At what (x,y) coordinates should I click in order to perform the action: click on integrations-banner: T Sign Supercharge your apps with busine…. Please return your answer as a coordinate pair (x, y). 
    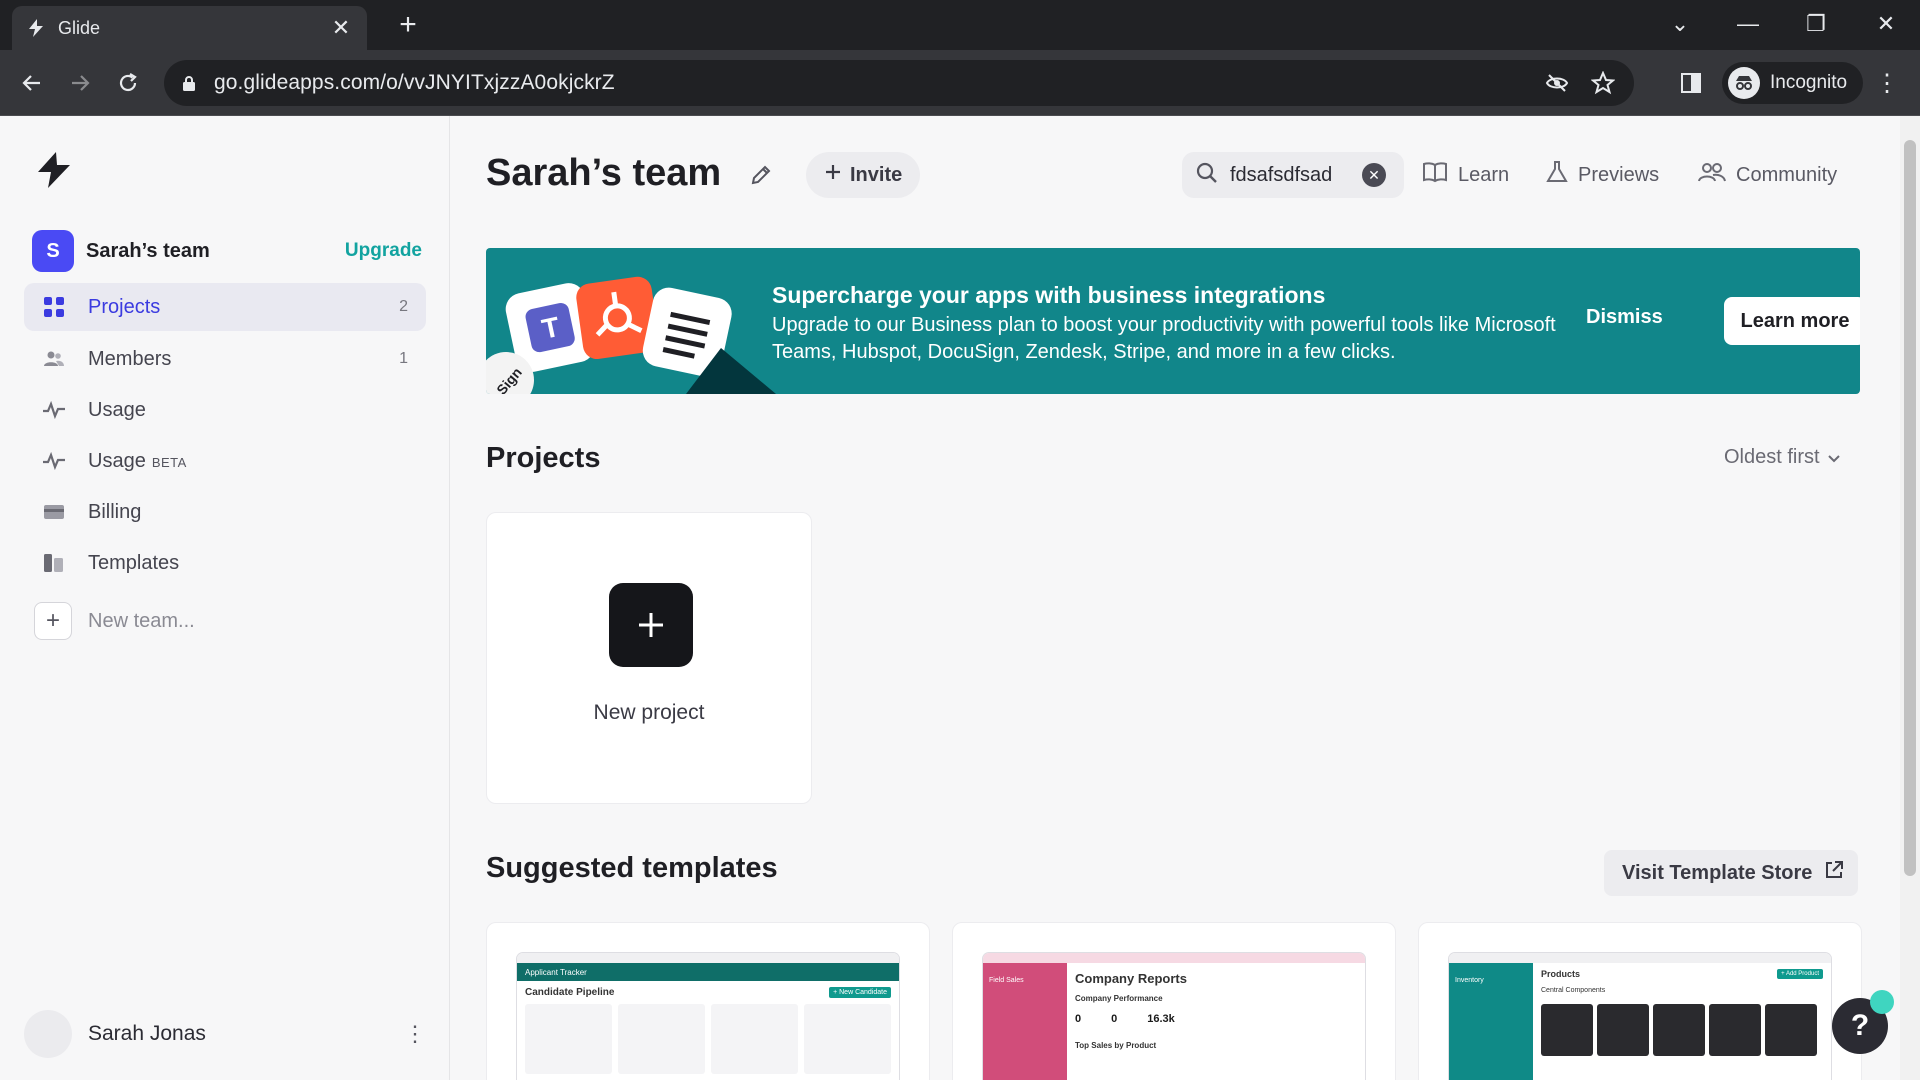
    Looking at the image, I should click on (1173, 321).